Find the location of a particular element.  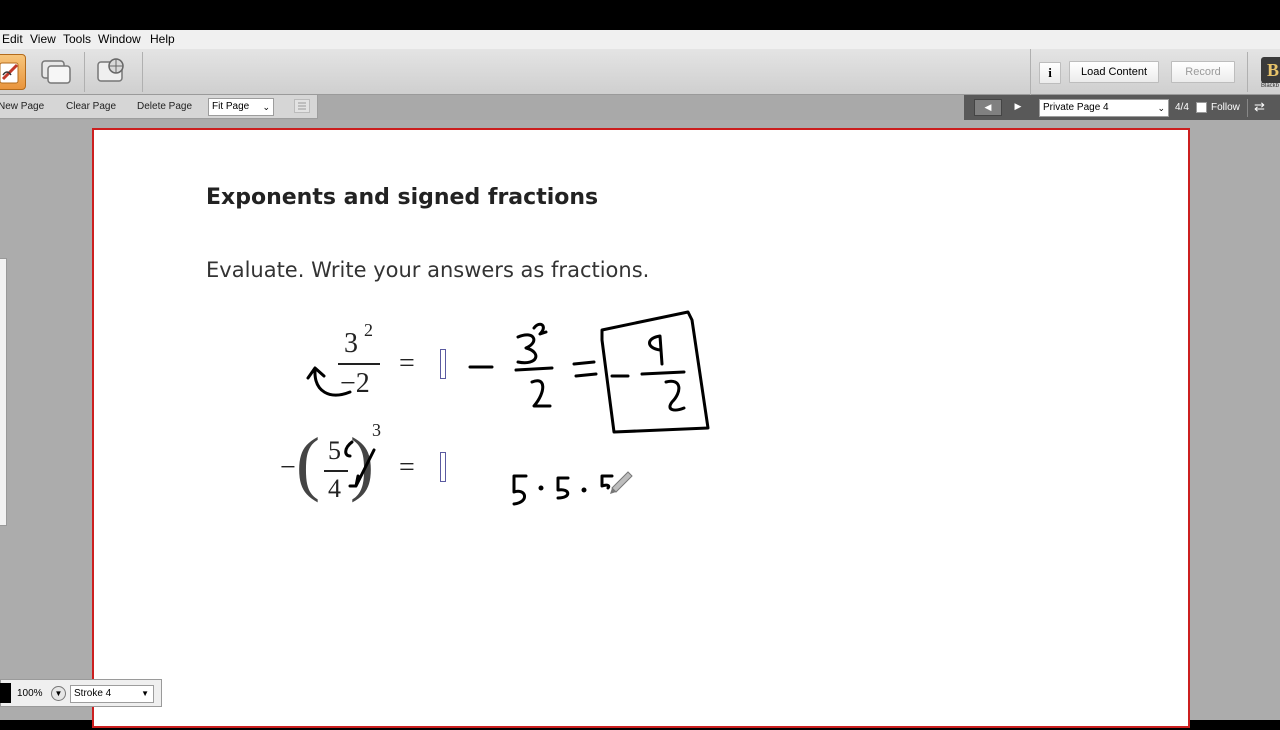

blackboard-logo: B is located at coordinates (1270, 70).